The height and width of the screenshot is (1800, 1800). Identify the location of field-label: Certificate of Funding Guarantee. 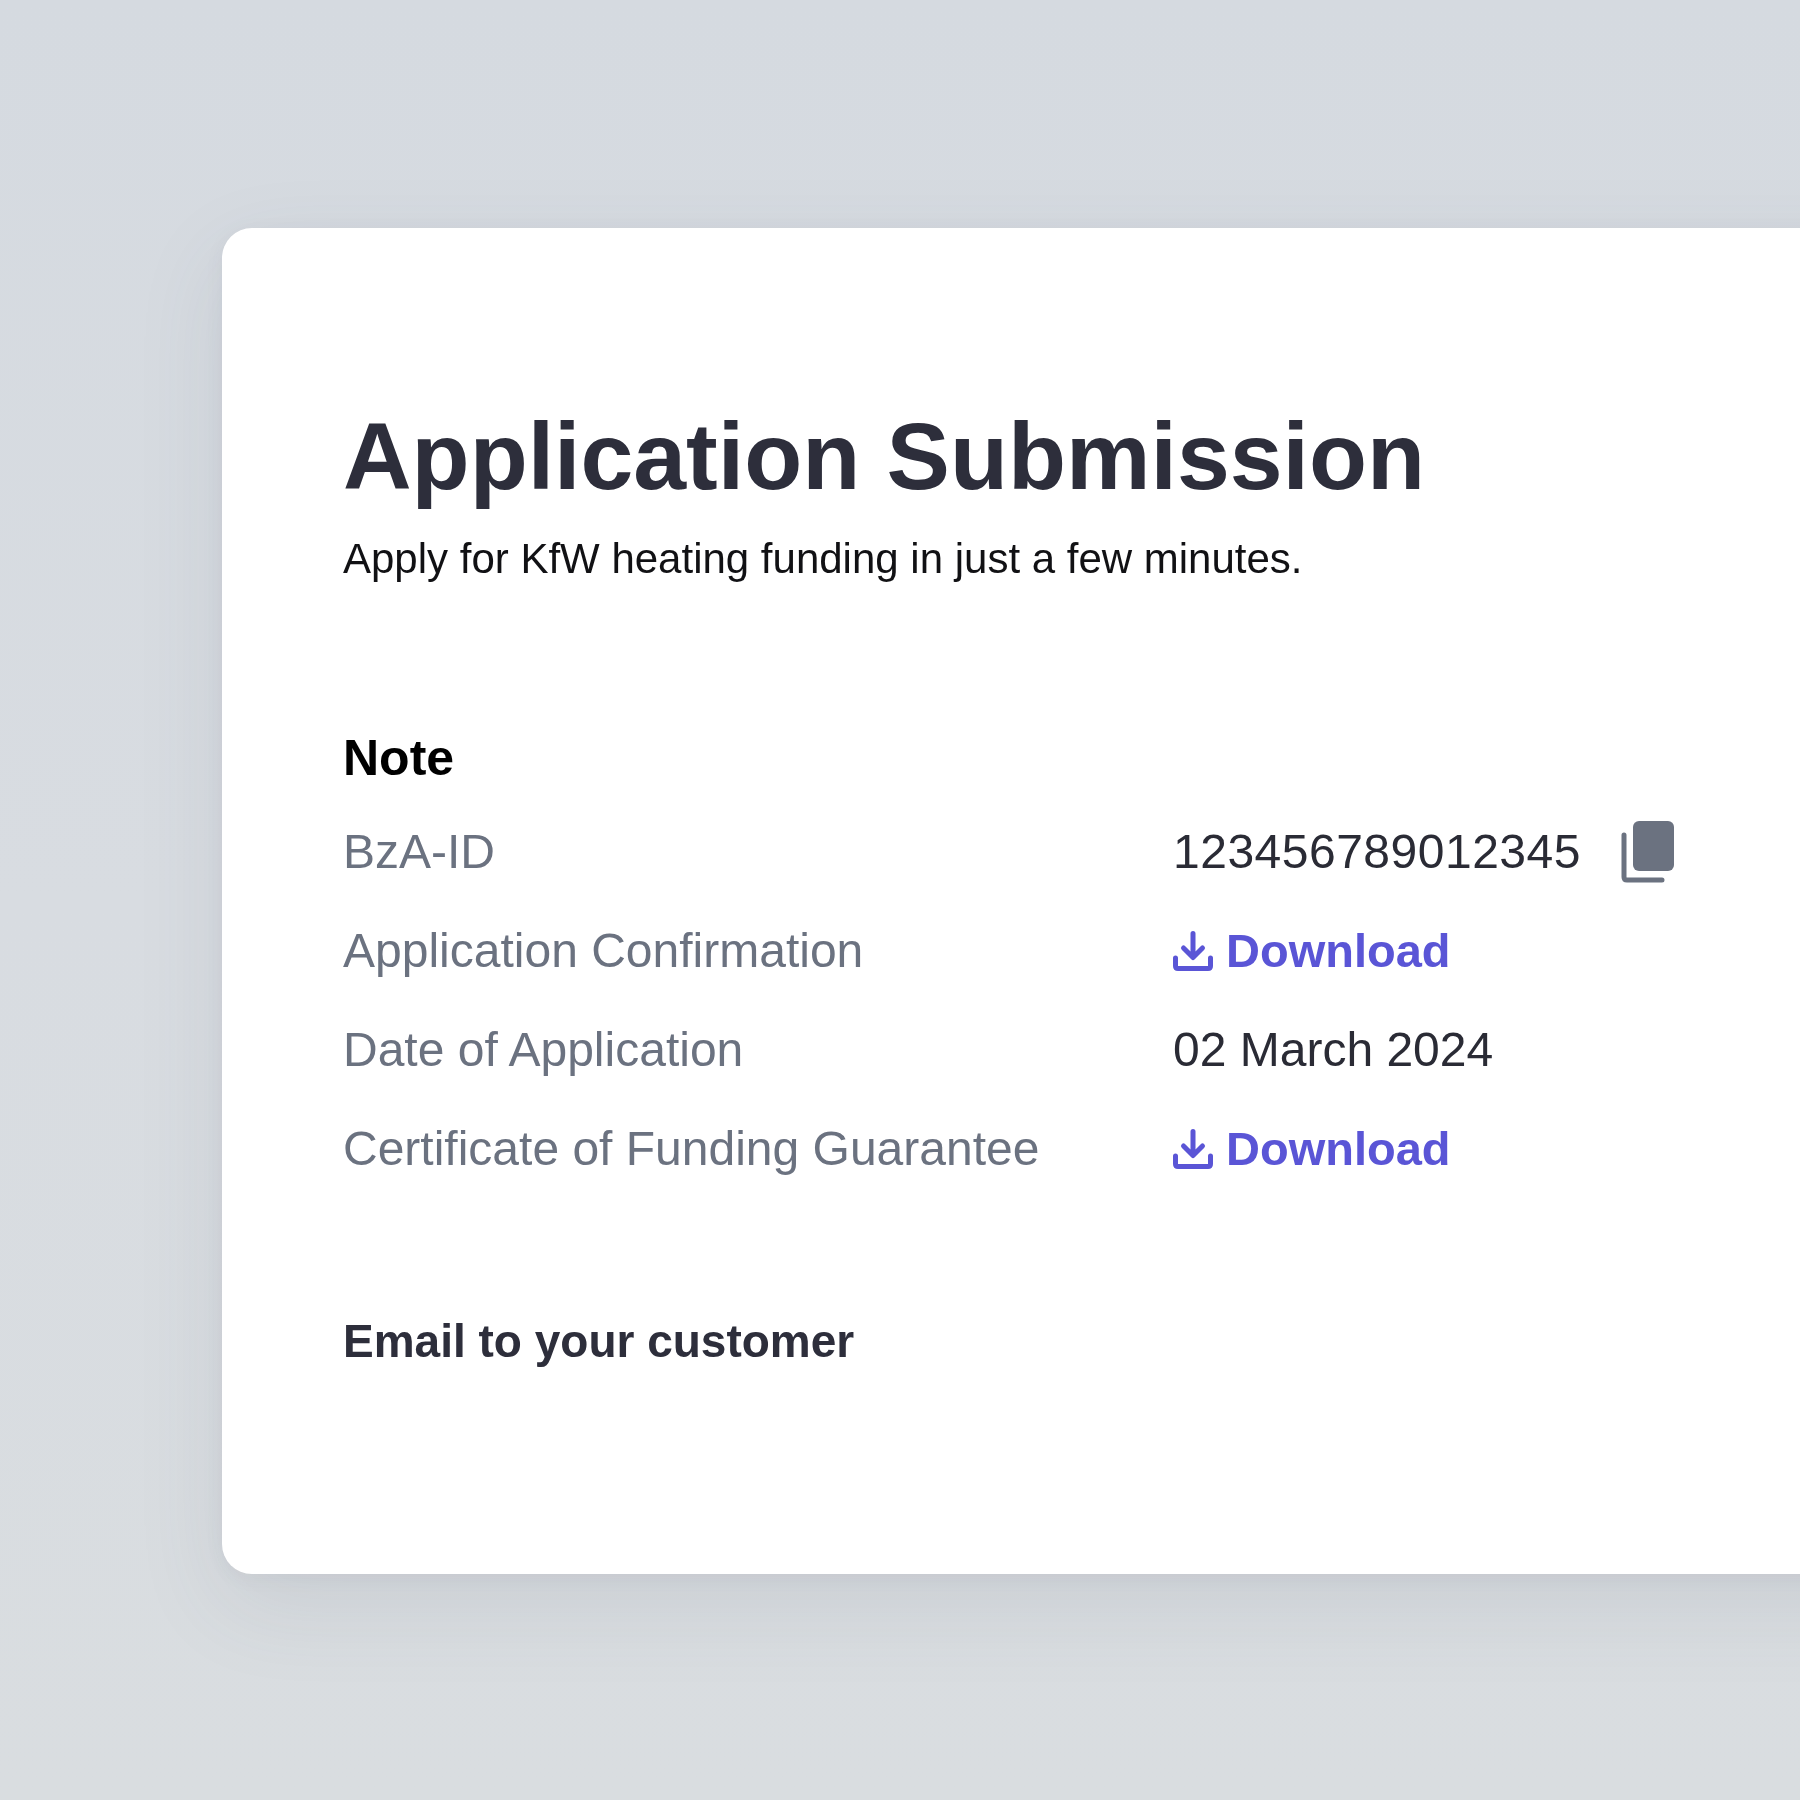
(691, 1149).